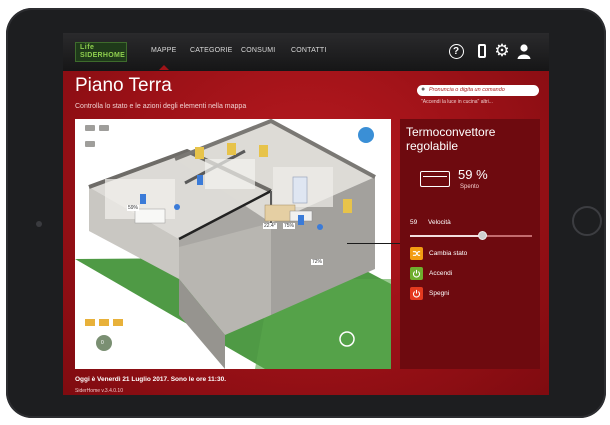 The width and height of the screenshot is (610, 425). I want to click on microphone-icon: ●, so click(423, 89).